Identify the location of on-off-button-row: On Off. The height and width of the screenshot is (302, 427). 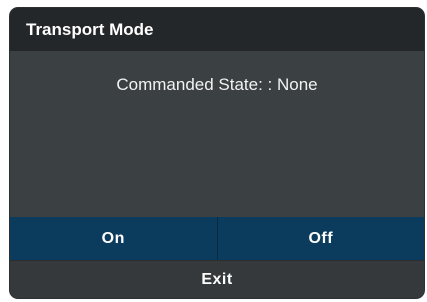
(217, 238).